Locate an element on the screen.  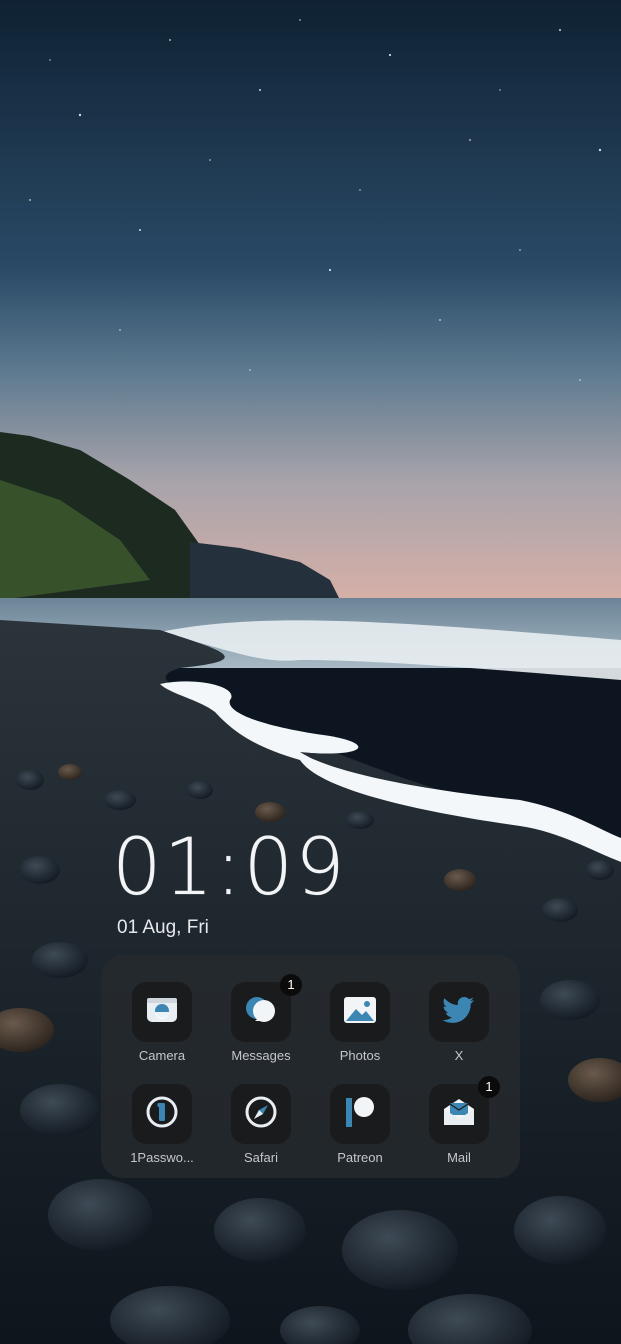
app-label-x: X is located at coordinates (459, 1055).